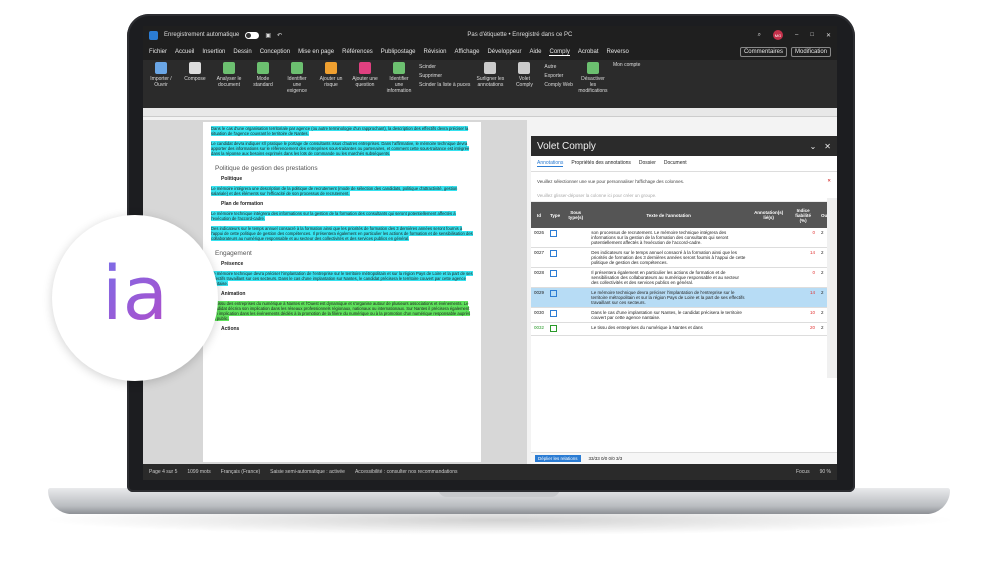 The height and width of the screenshot is (563, 996). I want to click on tab-annotations: Annotations, so click(550, 163).